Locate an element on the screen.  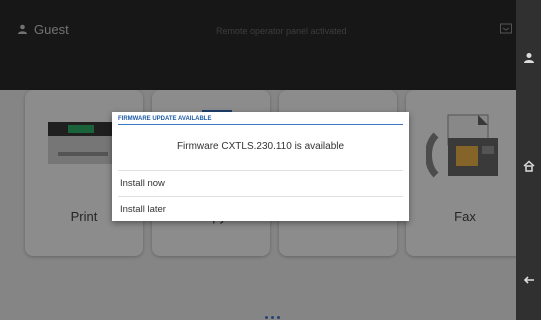
dialog-message: Firmware CXTLS.230.110 is available is located at coordinates (260, 146).